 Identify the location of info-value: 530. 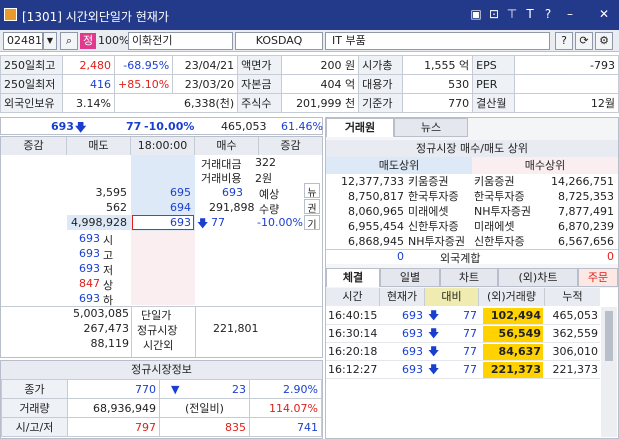
(438, 84).